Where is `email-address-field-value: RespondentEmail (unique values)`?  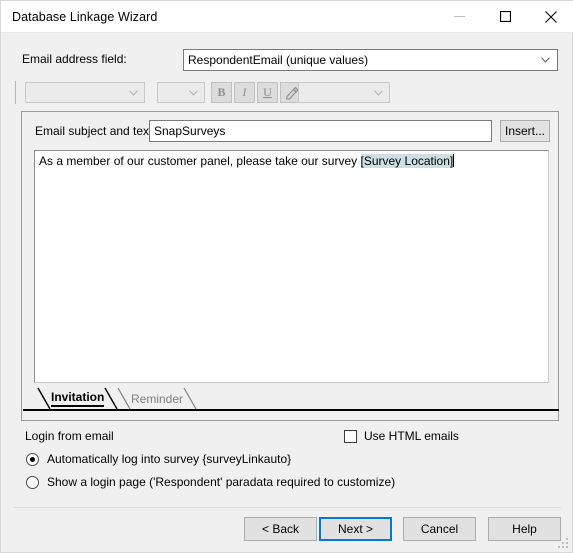 email-address-field-value: RespondentEmail (unique values) is located at coordinates (278, 60).